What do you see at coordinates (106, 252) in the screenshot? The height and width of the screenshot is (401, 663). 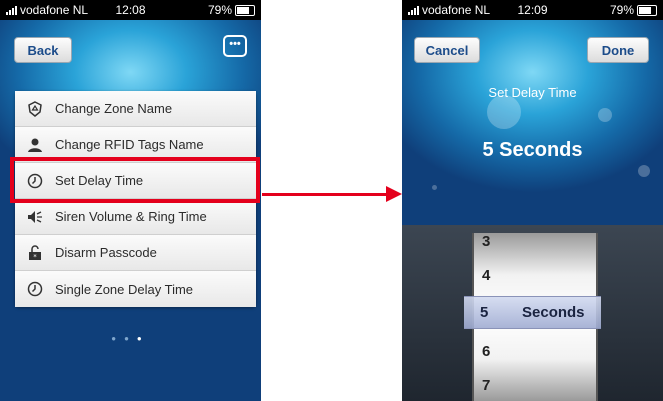 I see `menu-item-label: Disarm Passcode` at bounding box center [106, 252].